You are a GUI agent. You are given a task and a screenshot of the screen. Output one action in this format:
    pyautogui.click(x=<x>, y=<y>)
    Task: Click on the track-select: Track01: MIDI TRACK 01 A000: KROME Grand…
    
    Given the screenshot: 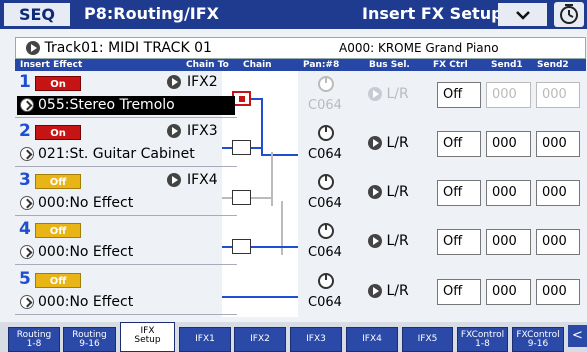 What is the action you would take?
    pyautogui.click(x=300, y=48)
    